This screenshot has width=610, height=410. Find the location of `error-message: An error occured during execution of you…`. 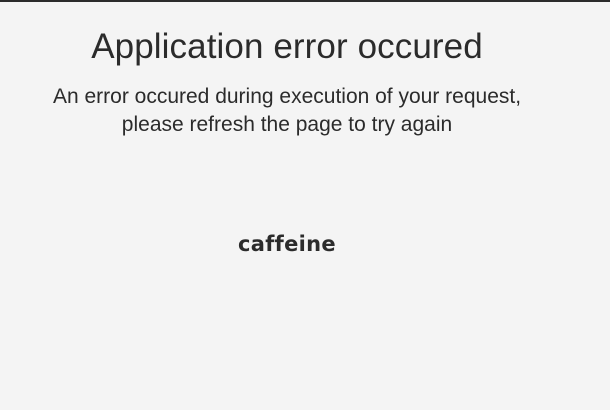

error-message: An error occured during execution of you… is located at coordinates (287, 110).